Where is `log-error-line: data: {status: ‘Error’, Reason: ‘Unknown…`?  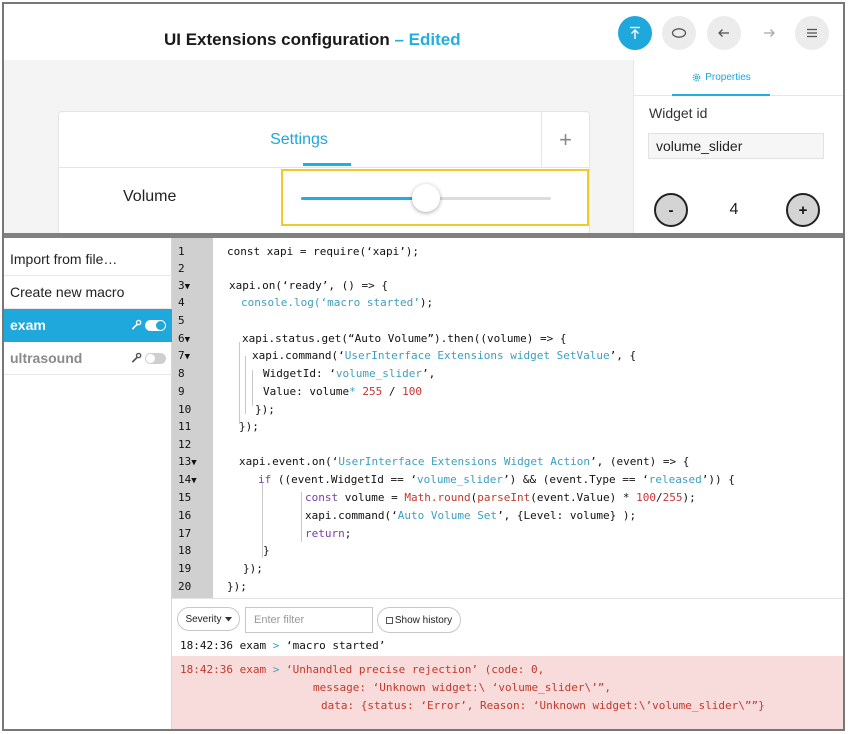
log-error-line: data: {status: ‘Error’, Reason: ‘Unknown… is located at coordinates (543, 705).